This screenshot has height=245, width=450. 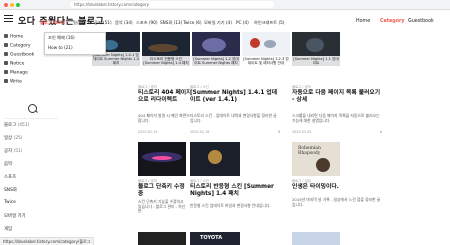 I want to click on divider, so click(x=31, y=118).